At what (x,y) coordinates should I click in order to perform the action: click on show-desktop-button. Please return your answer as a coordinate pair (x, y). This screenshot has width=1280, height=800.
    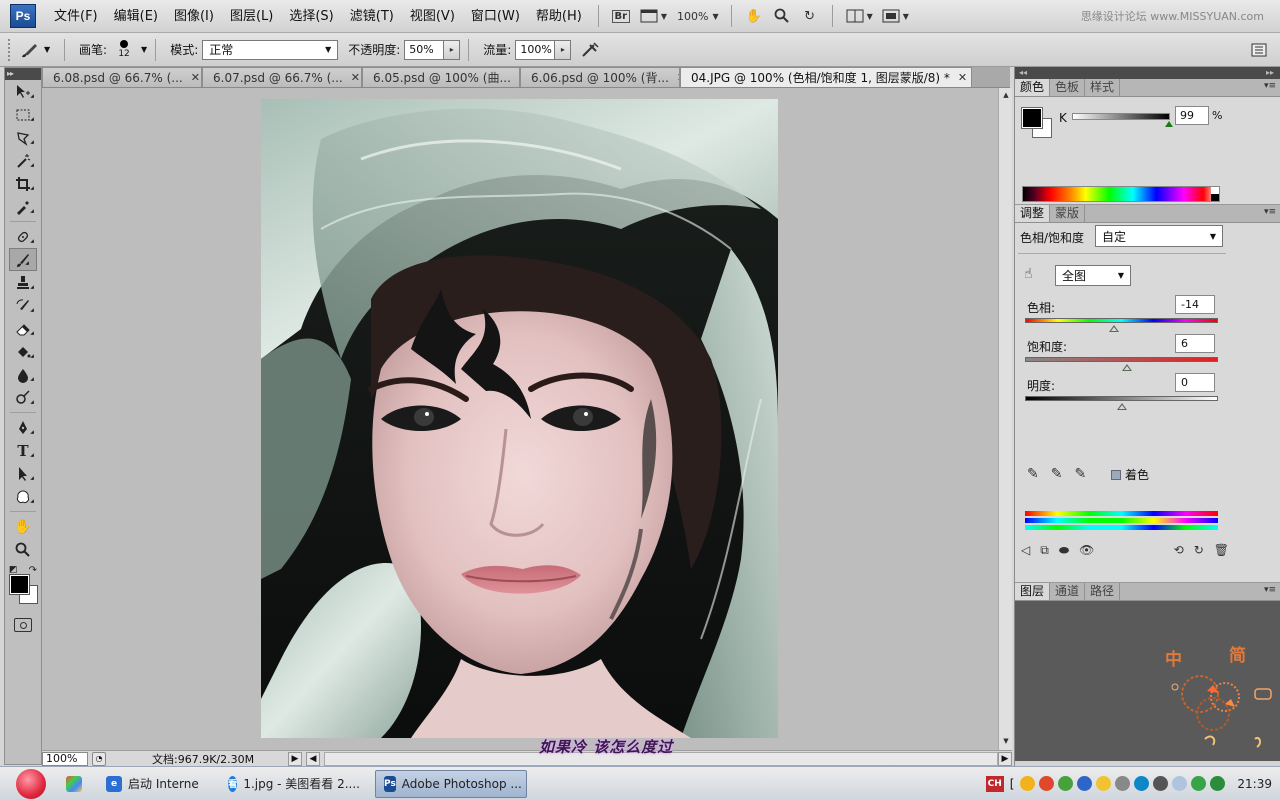
    Looking at the image, I should click on (74, 784).